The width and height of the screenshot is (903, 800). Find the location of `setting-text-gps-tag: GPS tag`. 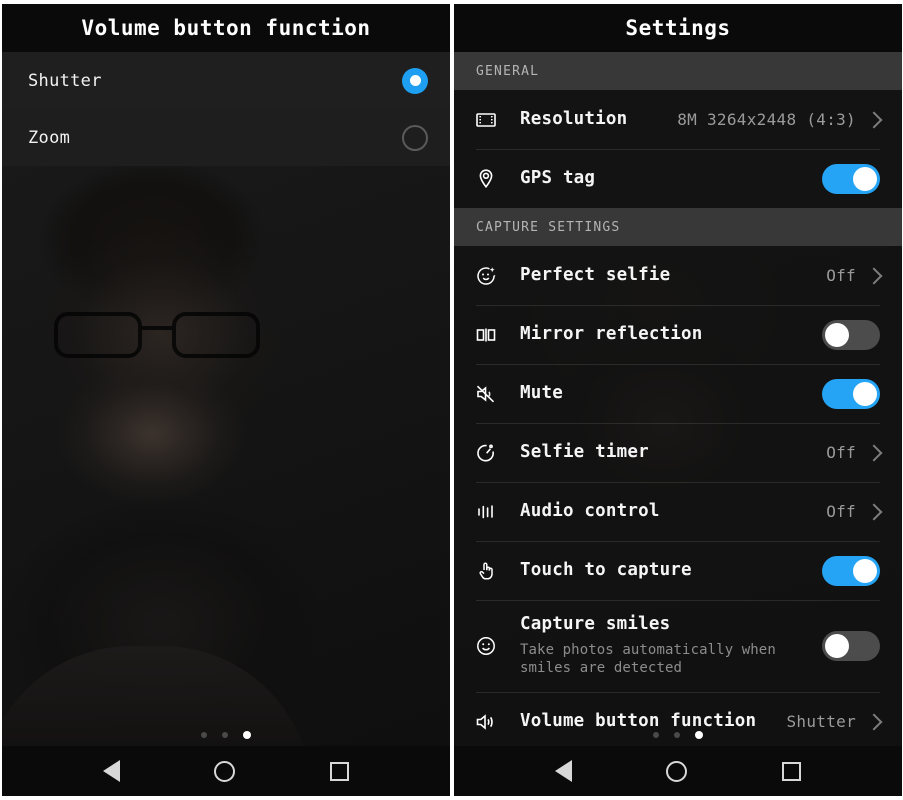

setting-text-gps-tag: GPS tag is located at coordinates (671, 179).